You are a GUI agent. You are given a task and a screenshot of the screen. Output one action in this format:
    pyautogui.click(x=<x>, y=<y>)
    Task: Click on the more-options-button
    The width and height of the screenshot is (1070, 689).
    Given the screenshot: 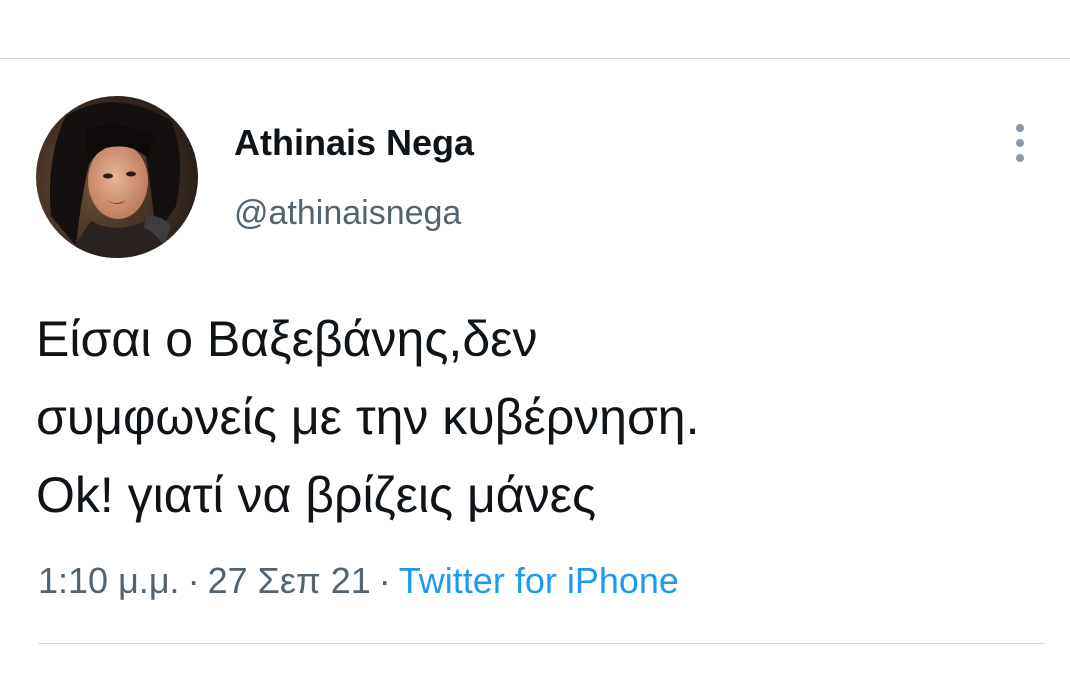 What is the action you would take?
    pyautogui.click(x=1020, y=143)
    